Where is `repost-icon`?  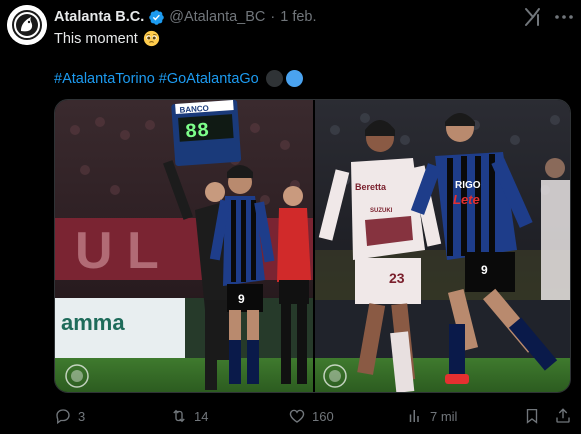
repost-icon is located at coordinates (179, 416).